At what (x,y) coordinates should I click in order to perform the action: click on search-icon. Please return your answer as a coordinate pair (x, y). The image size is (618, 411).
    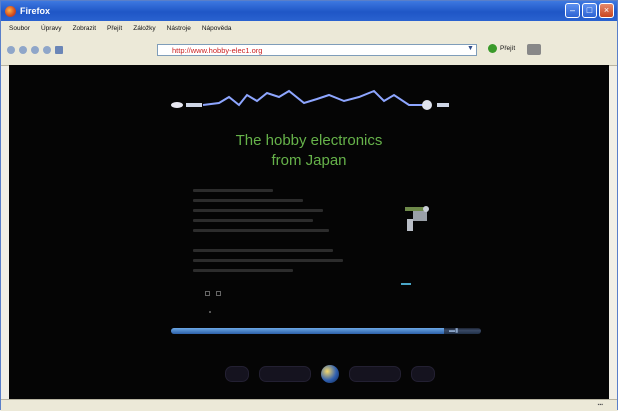
    Looking at the image, I should click on (534, 49).